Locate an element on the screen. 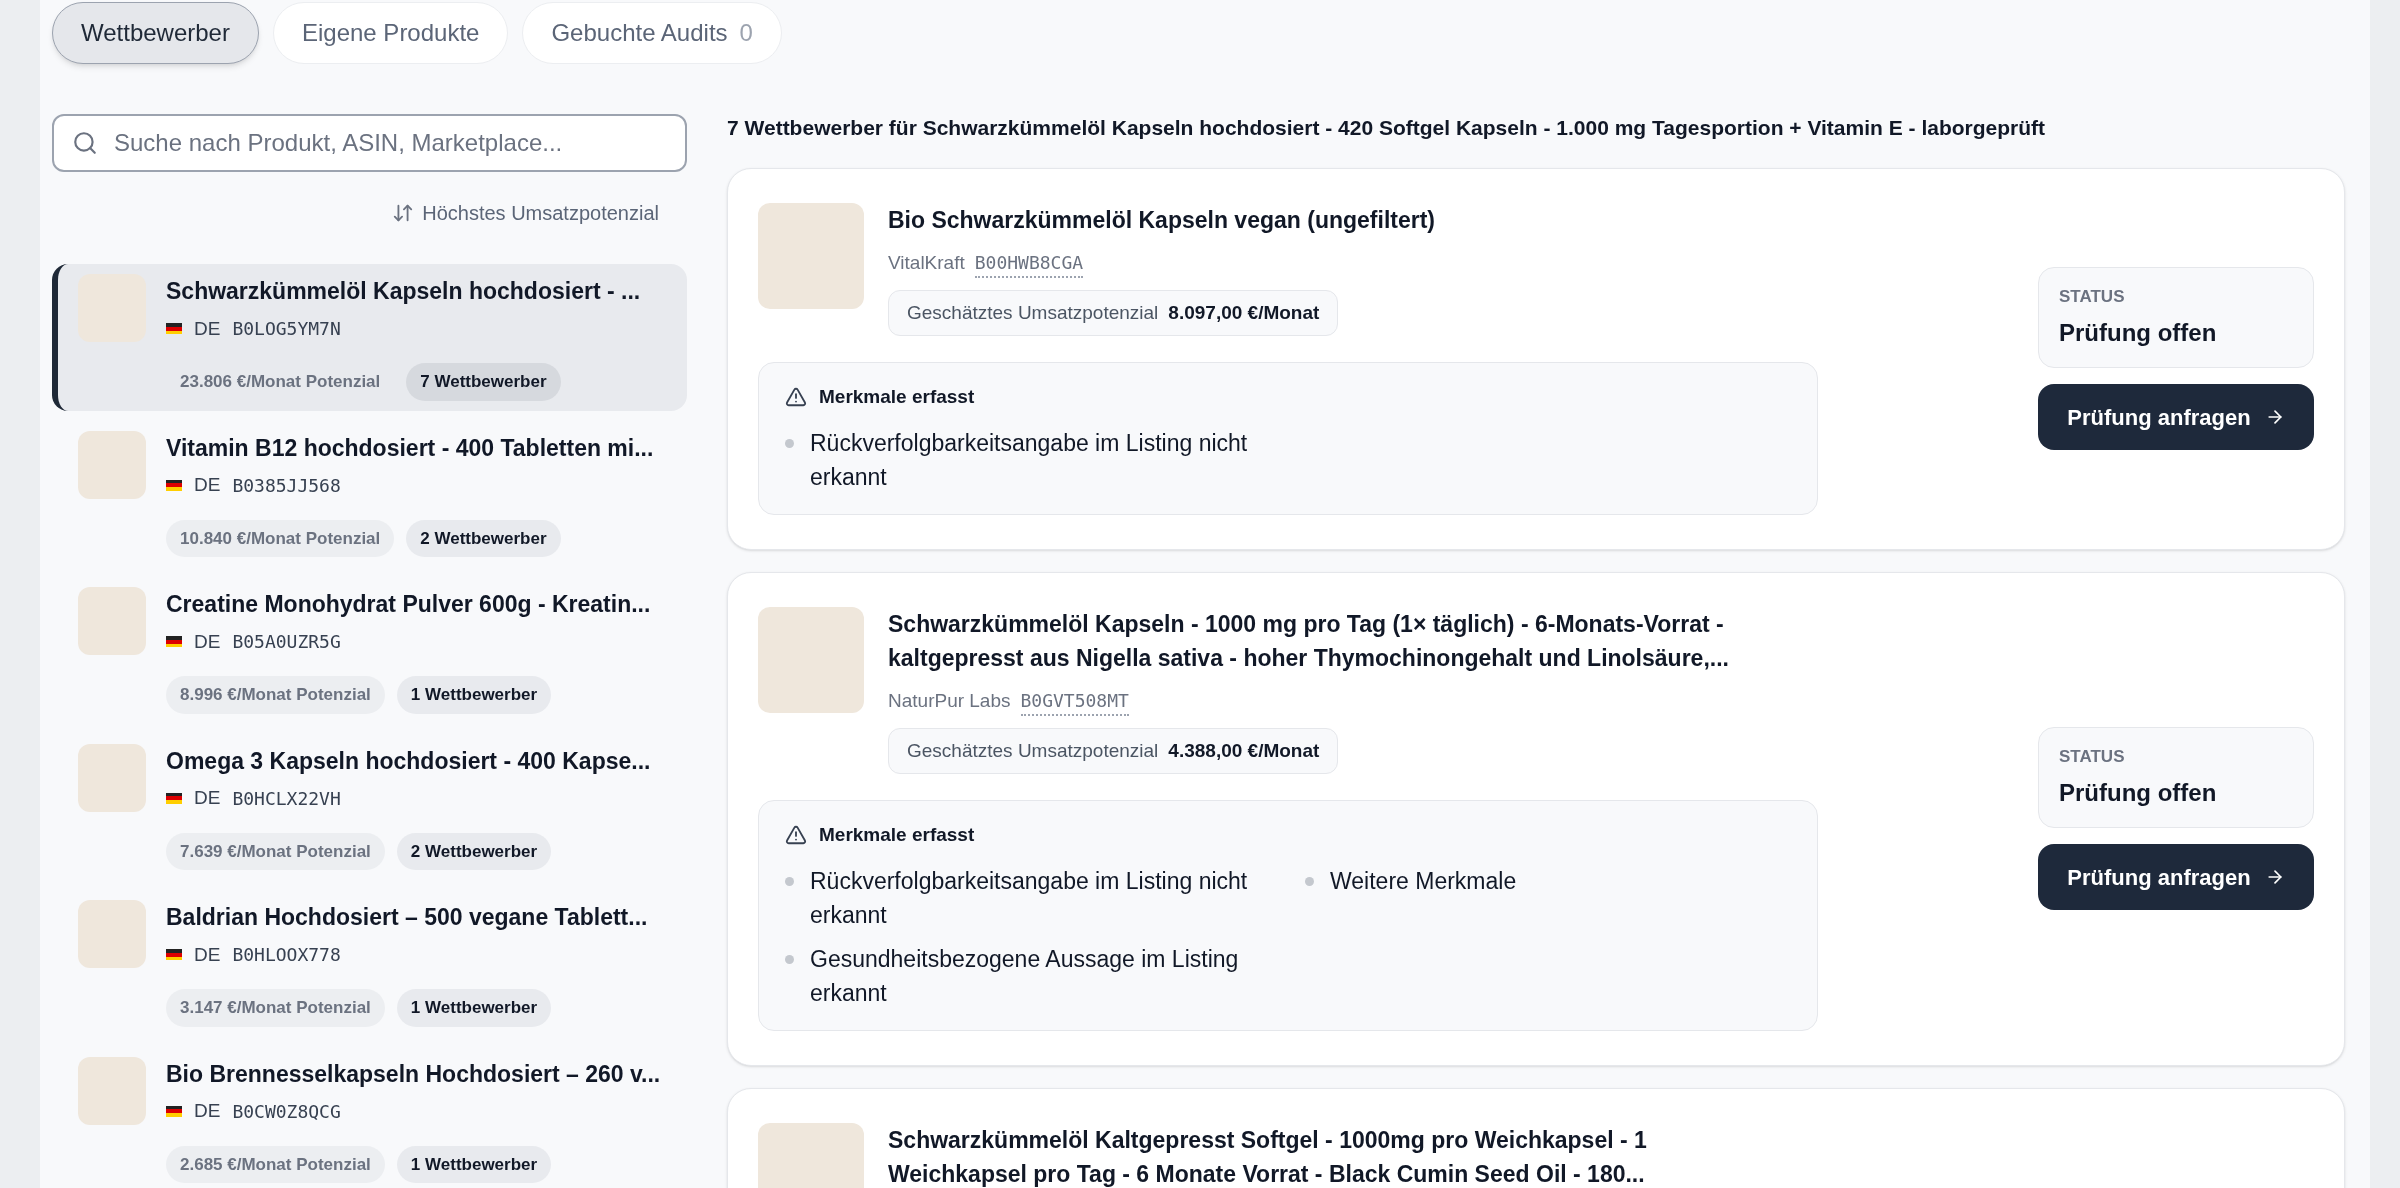 The width and height of the screenshot is (2400, 1188). product-list-item: Omega 3 Kapseln hochdosiert - 400 Kapse... DE B0HCLX22VH 7.639 €/Monat Potenzial 2 Wettbewerber is located at coordinates (369, 806).